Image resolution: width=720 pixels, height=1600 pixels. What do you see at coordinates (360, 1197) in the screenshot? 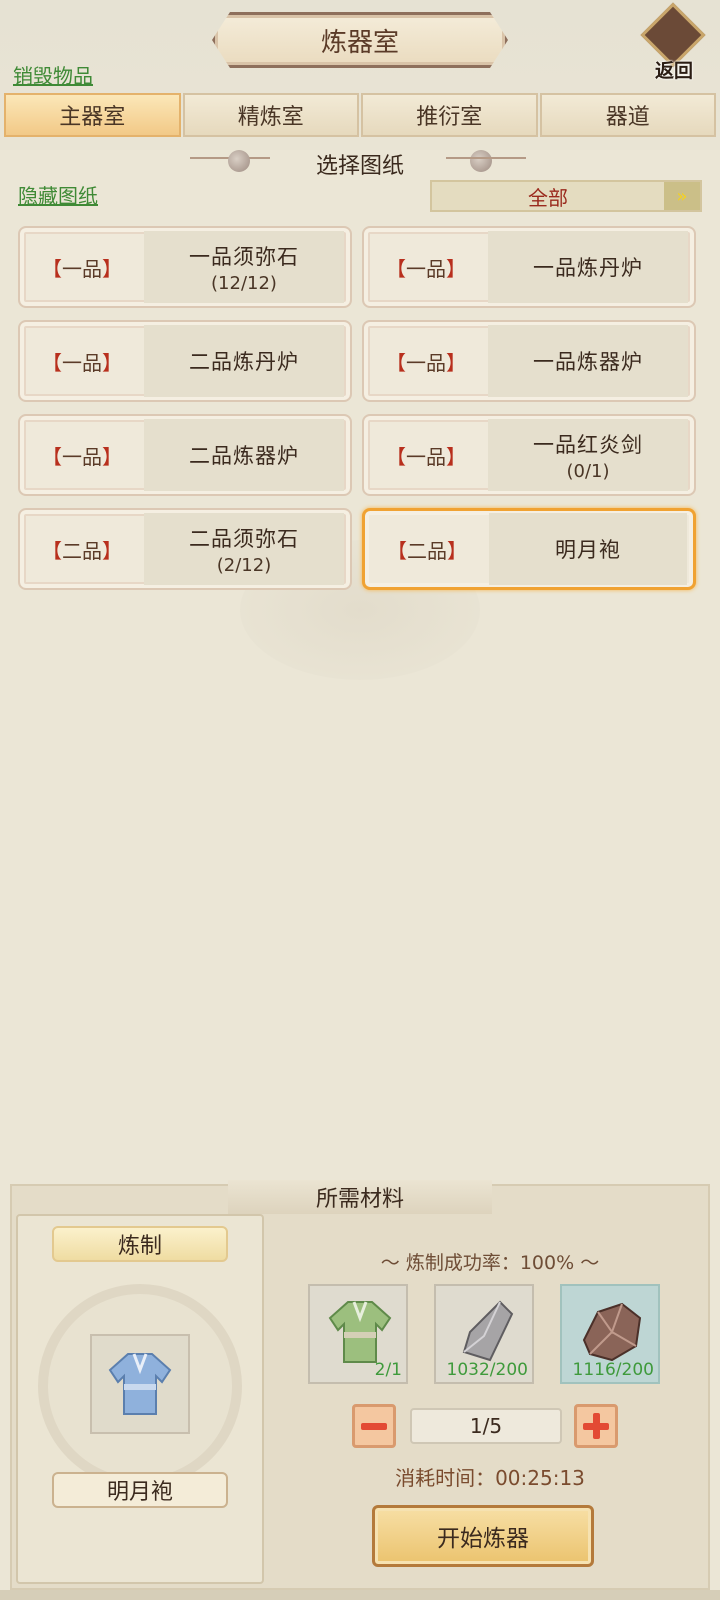
I see `materials-title: 所需材料` at bounding box center [360, 1197].